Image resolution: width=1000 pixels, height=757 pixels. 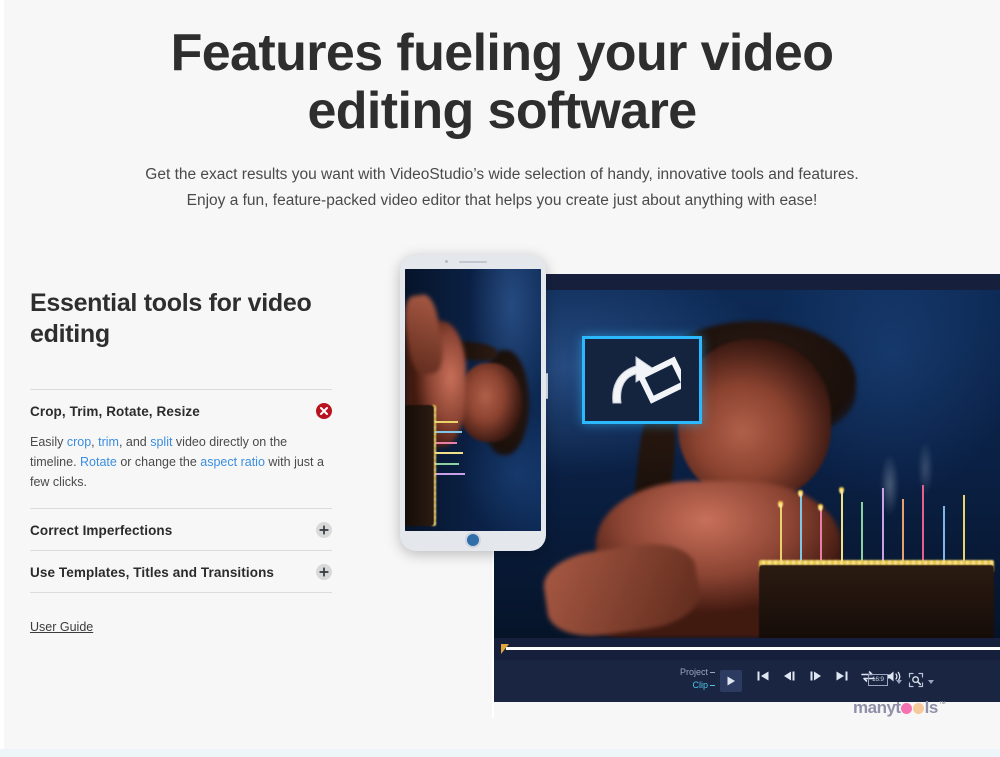 I want to click on skip-to-start-icon, so click(x=763, y=676).